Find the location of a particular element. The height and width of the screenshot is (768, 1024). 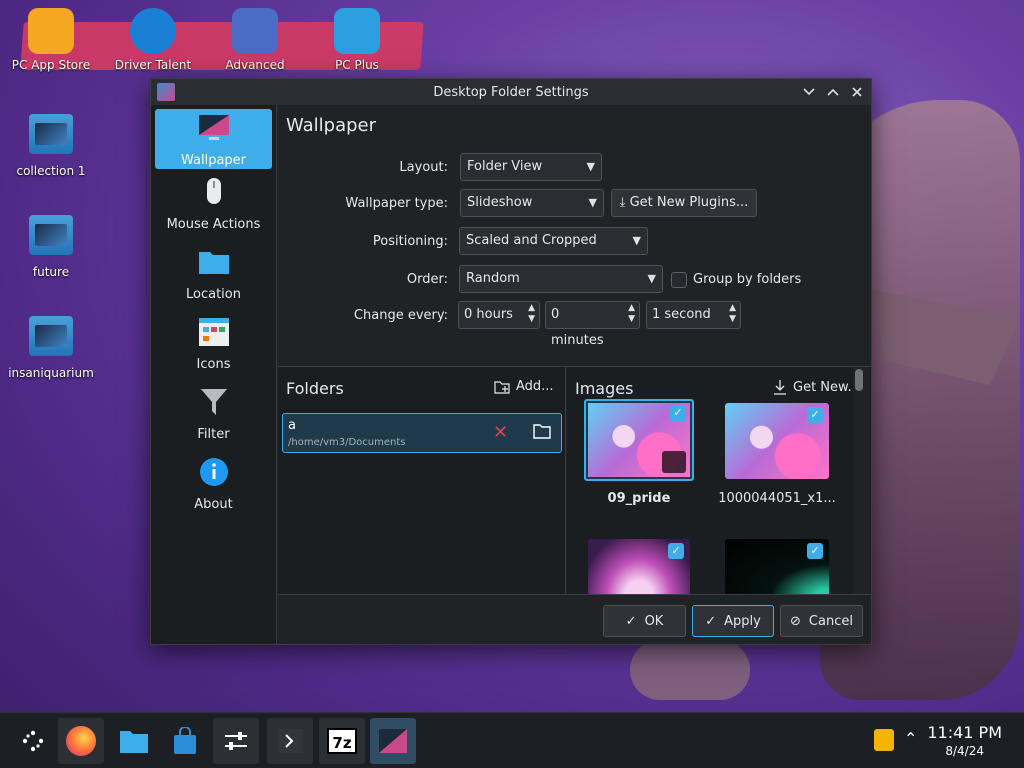

desktop-icon-advanced: Advanced is located at coordinates (255, 40).